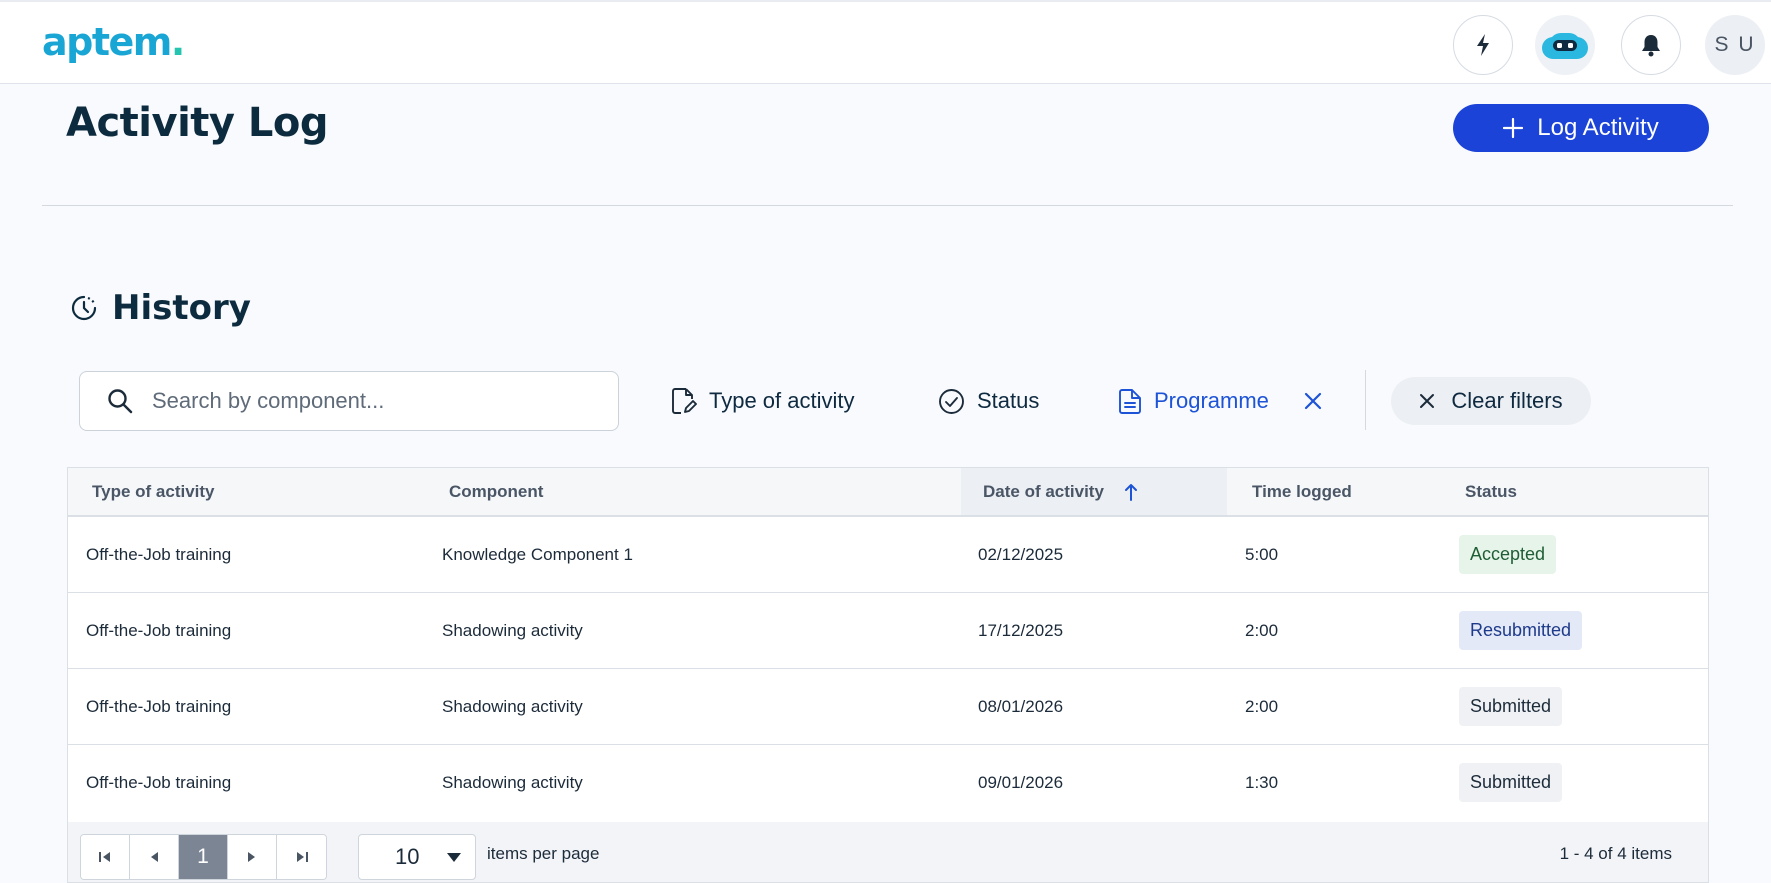  What do you see at coordinates (1008, 400) in the screenshot?
I see `filter-status-label: Status` at bounding box center [1008, 400].